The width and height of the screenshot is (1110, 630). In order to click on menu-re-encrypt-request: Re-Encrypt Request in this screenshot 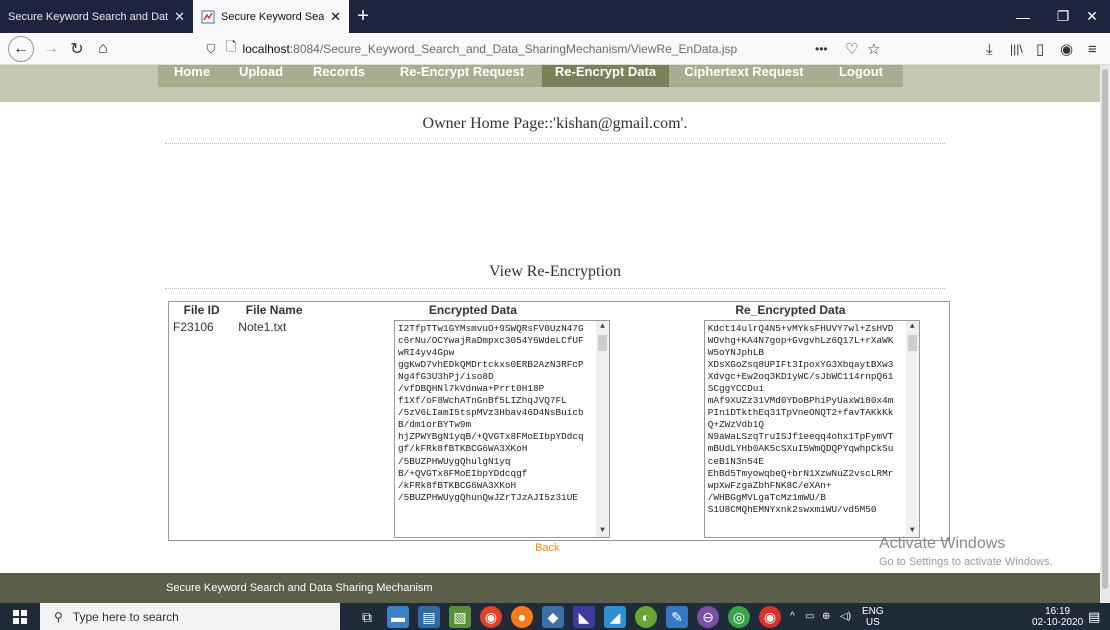, I will do `click(462, 76)`.